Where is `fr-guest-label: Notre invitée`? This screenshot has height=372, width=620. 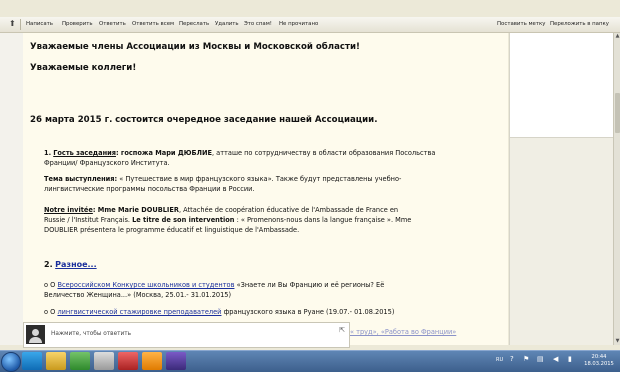
fr-guest-label: Notre invitée is located at coordinates (68, 210).